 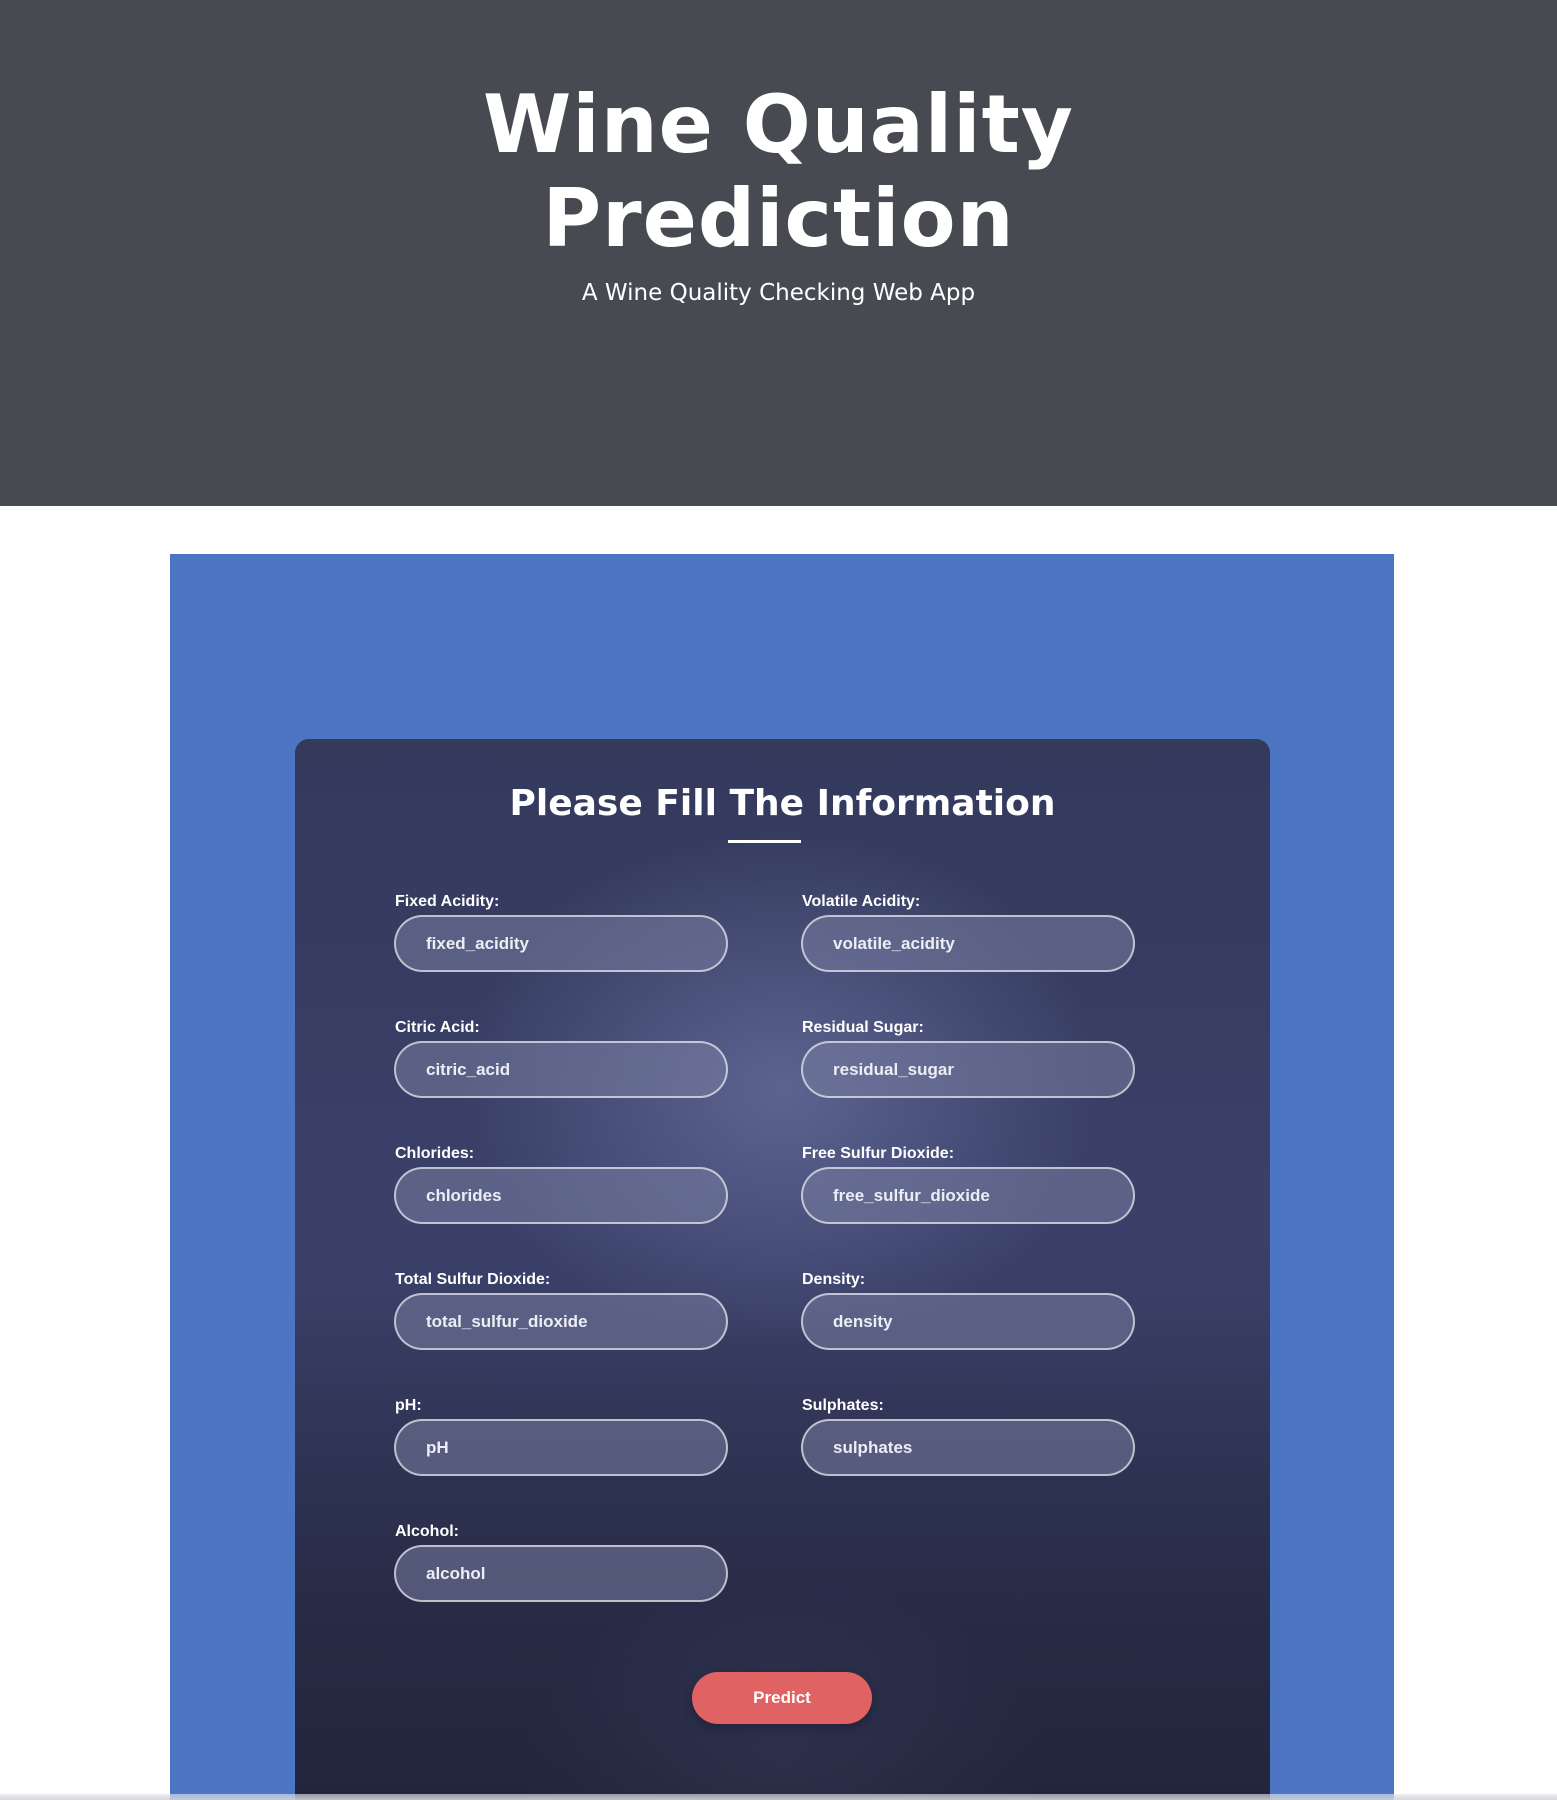 I want to click on page-title-line-2: Prediction, so click(x=778, y=218).